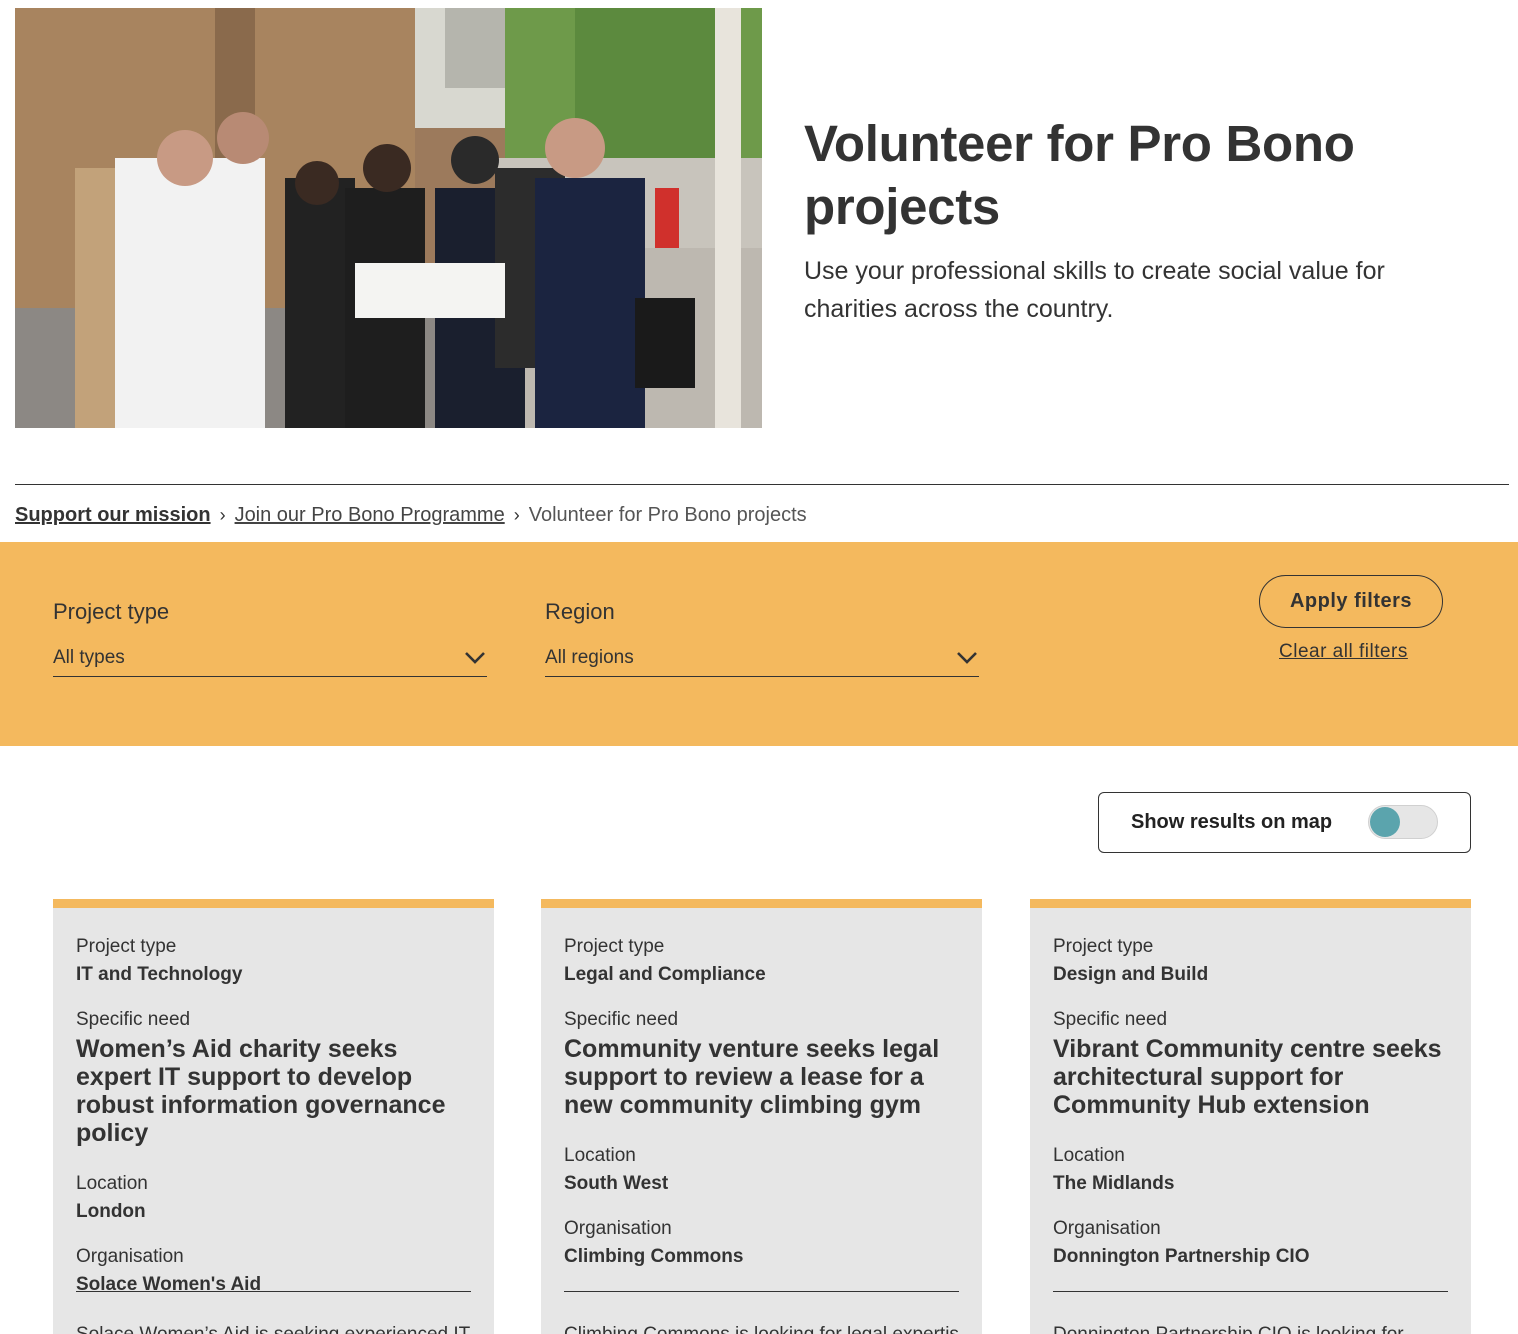 The height and width of the screenshot is (1334, 1518). What do you see at coordinates (113, 515) in the screenshot?
I see `breadcrumb-link-support-our-mission: Support our mission` at bounding box center [113, 515].